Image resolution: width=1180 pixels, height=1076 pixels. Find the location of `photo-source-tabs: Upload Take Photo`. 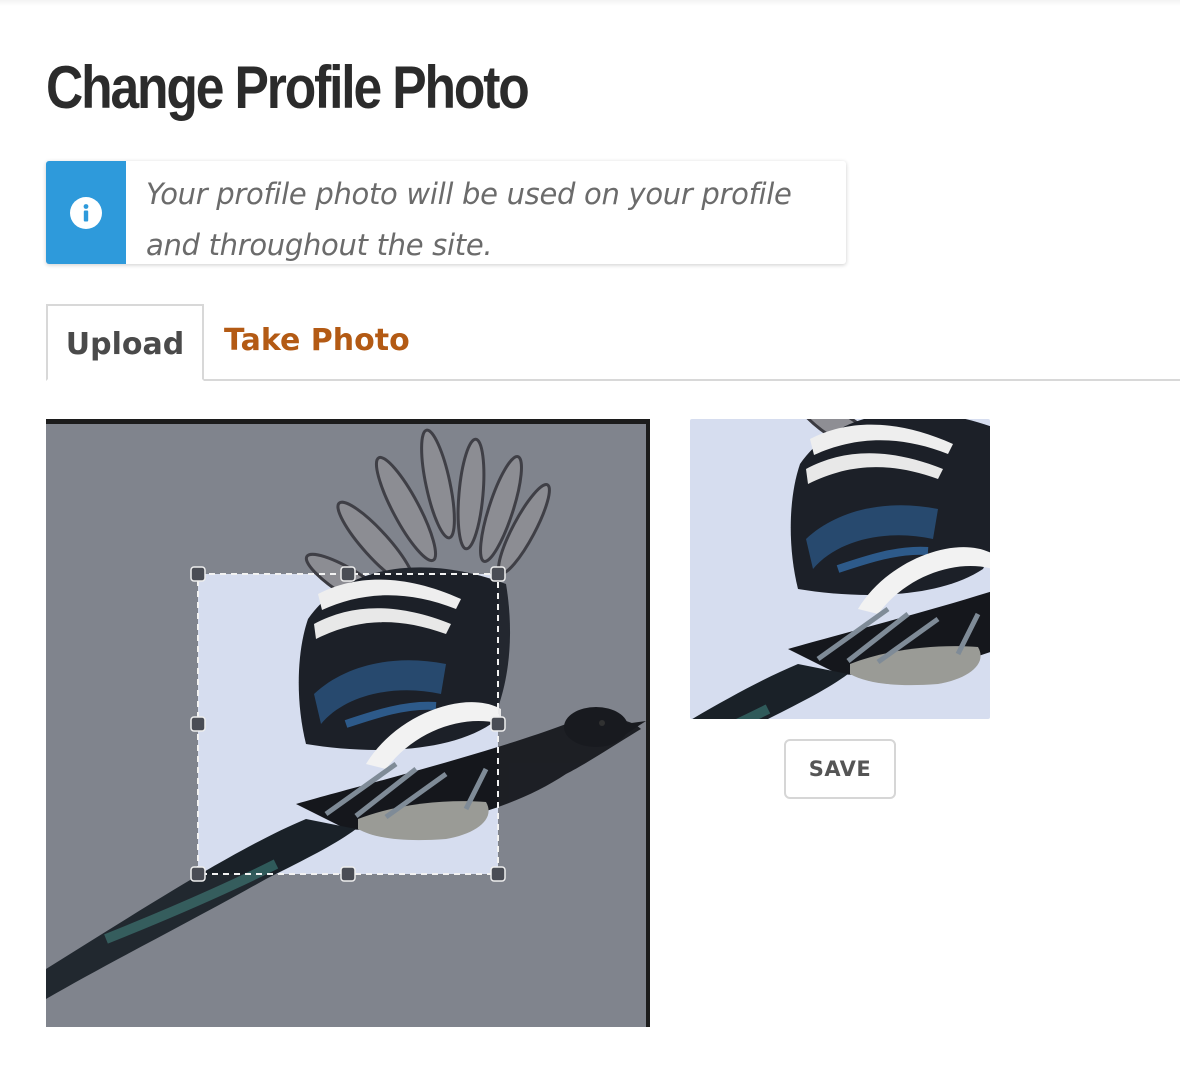

photo-source-tabs: Upload Take Photo is located at coordinates (613, 342).